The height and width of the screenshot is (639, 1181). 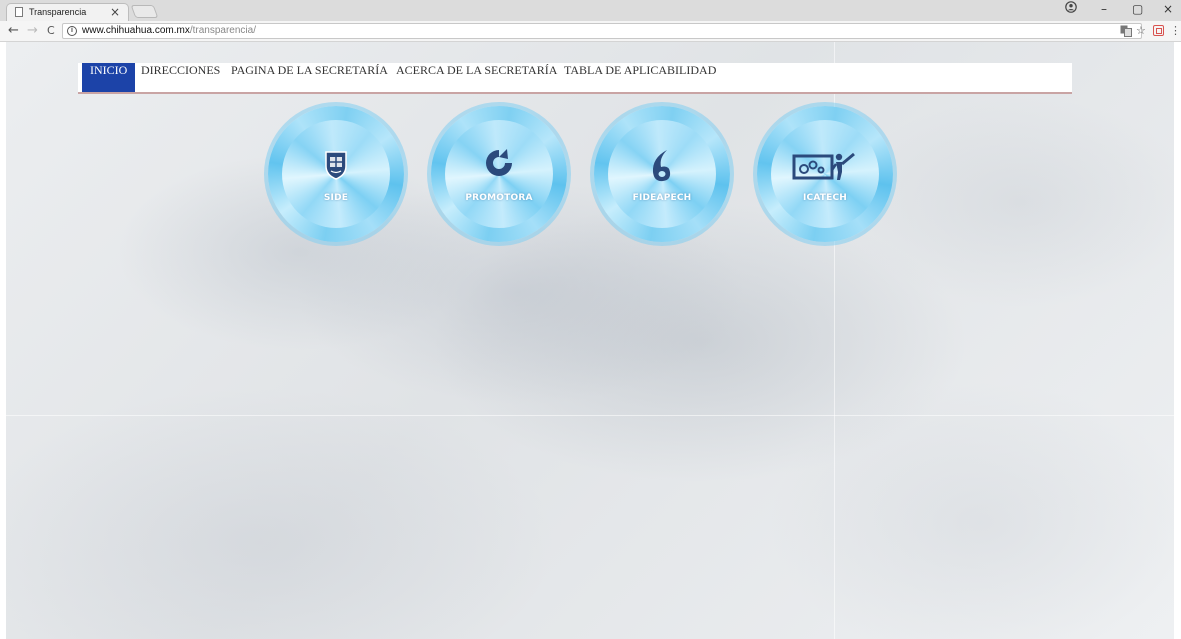 I want to click on window-close-button: ×, so click(x=1168, y=9).